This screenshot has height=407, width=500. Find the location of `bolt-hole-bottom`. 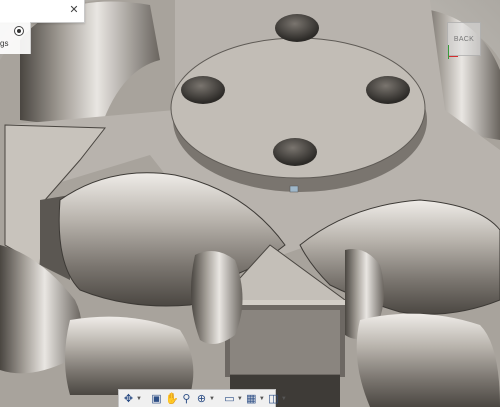

bolt-hole-bottom is located at coordinates (295, 152).